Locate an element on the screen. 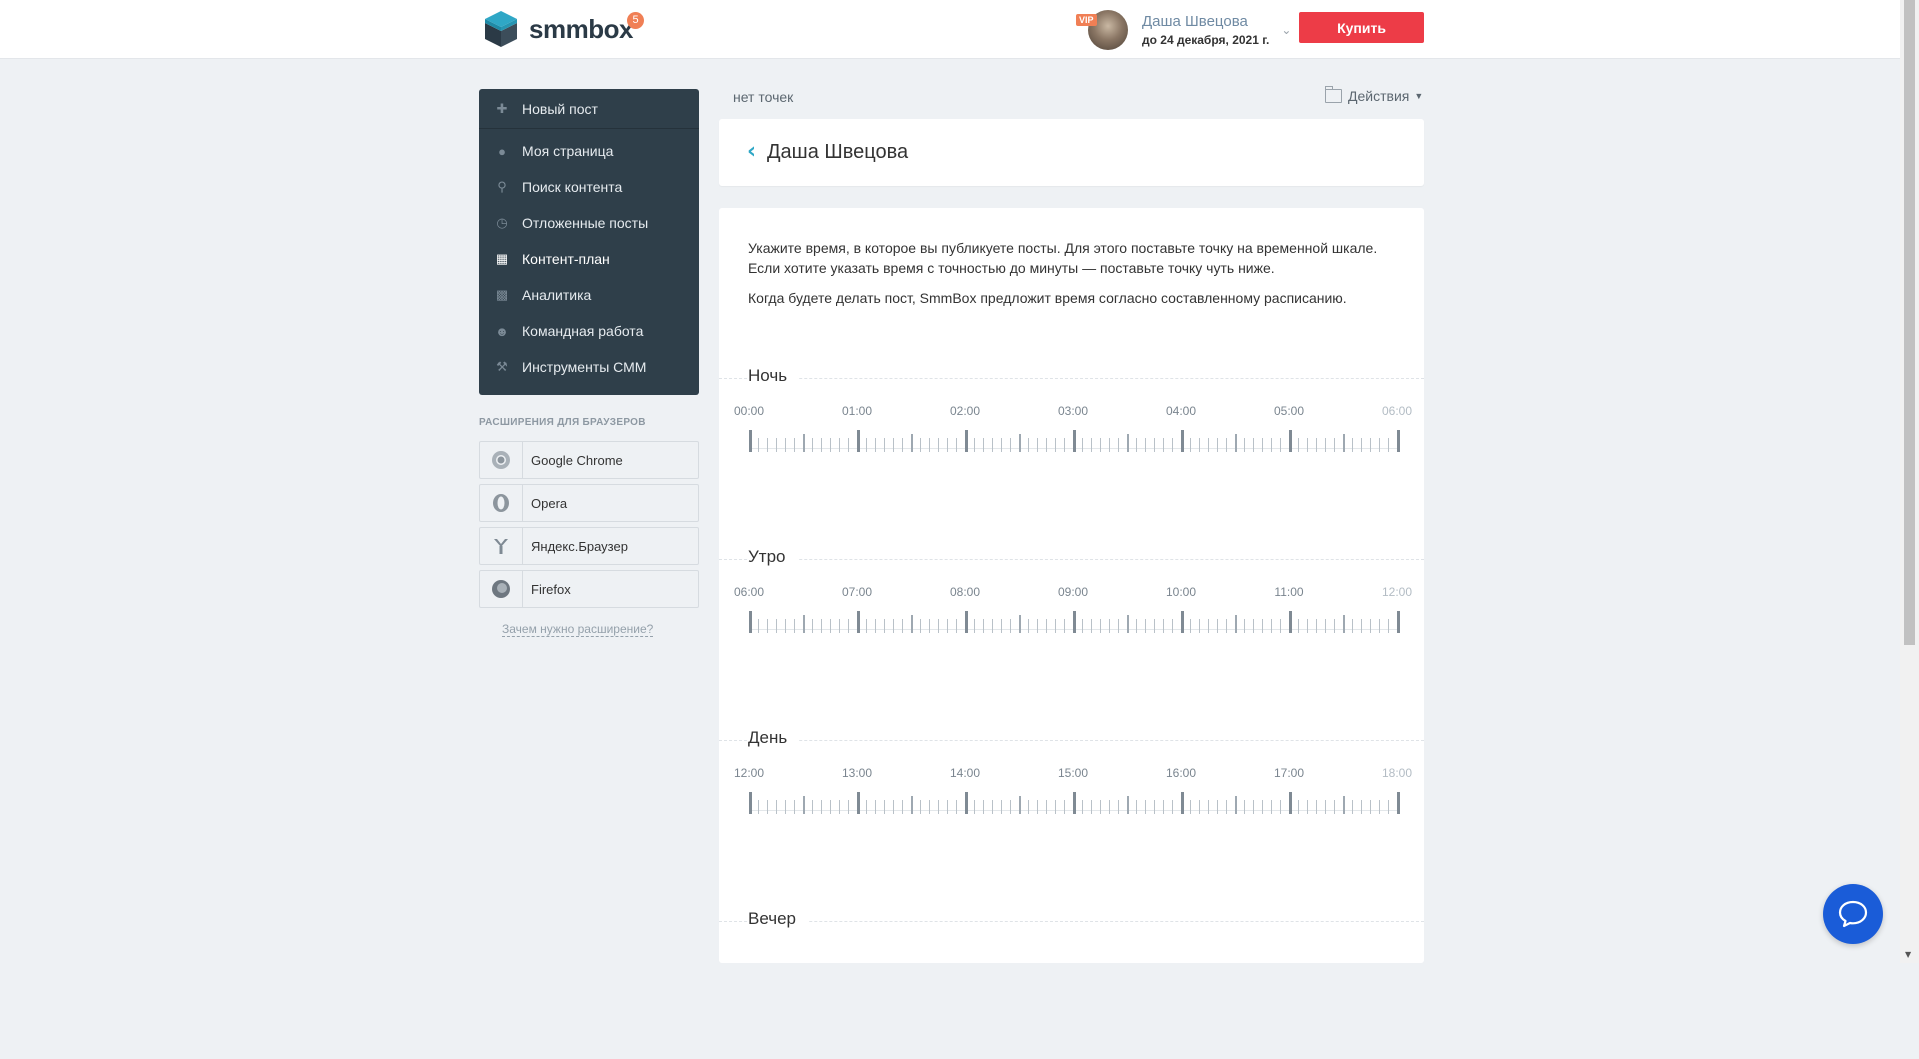 The image size is (1919, 1059). hour-label: 01:00 is located at coordinates (857, 411).